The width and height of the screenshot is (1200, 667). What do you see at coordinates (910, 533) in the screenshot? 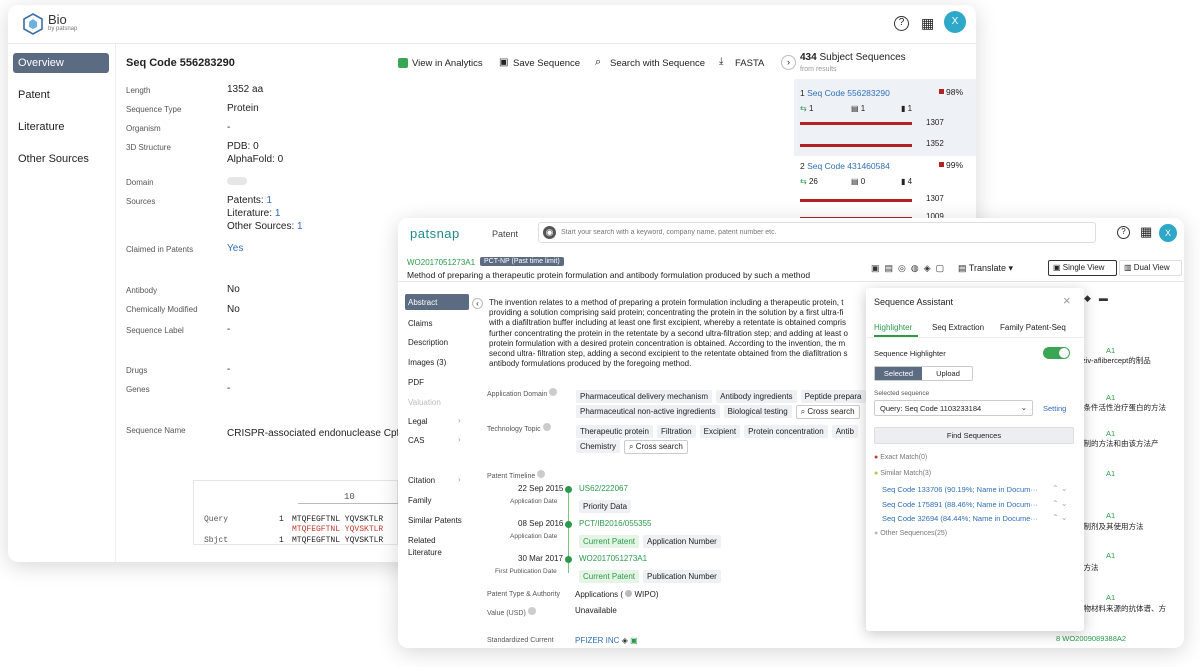
I see `other-sequences: ● Other Sequences(25)` at bounding box center [910, 533].